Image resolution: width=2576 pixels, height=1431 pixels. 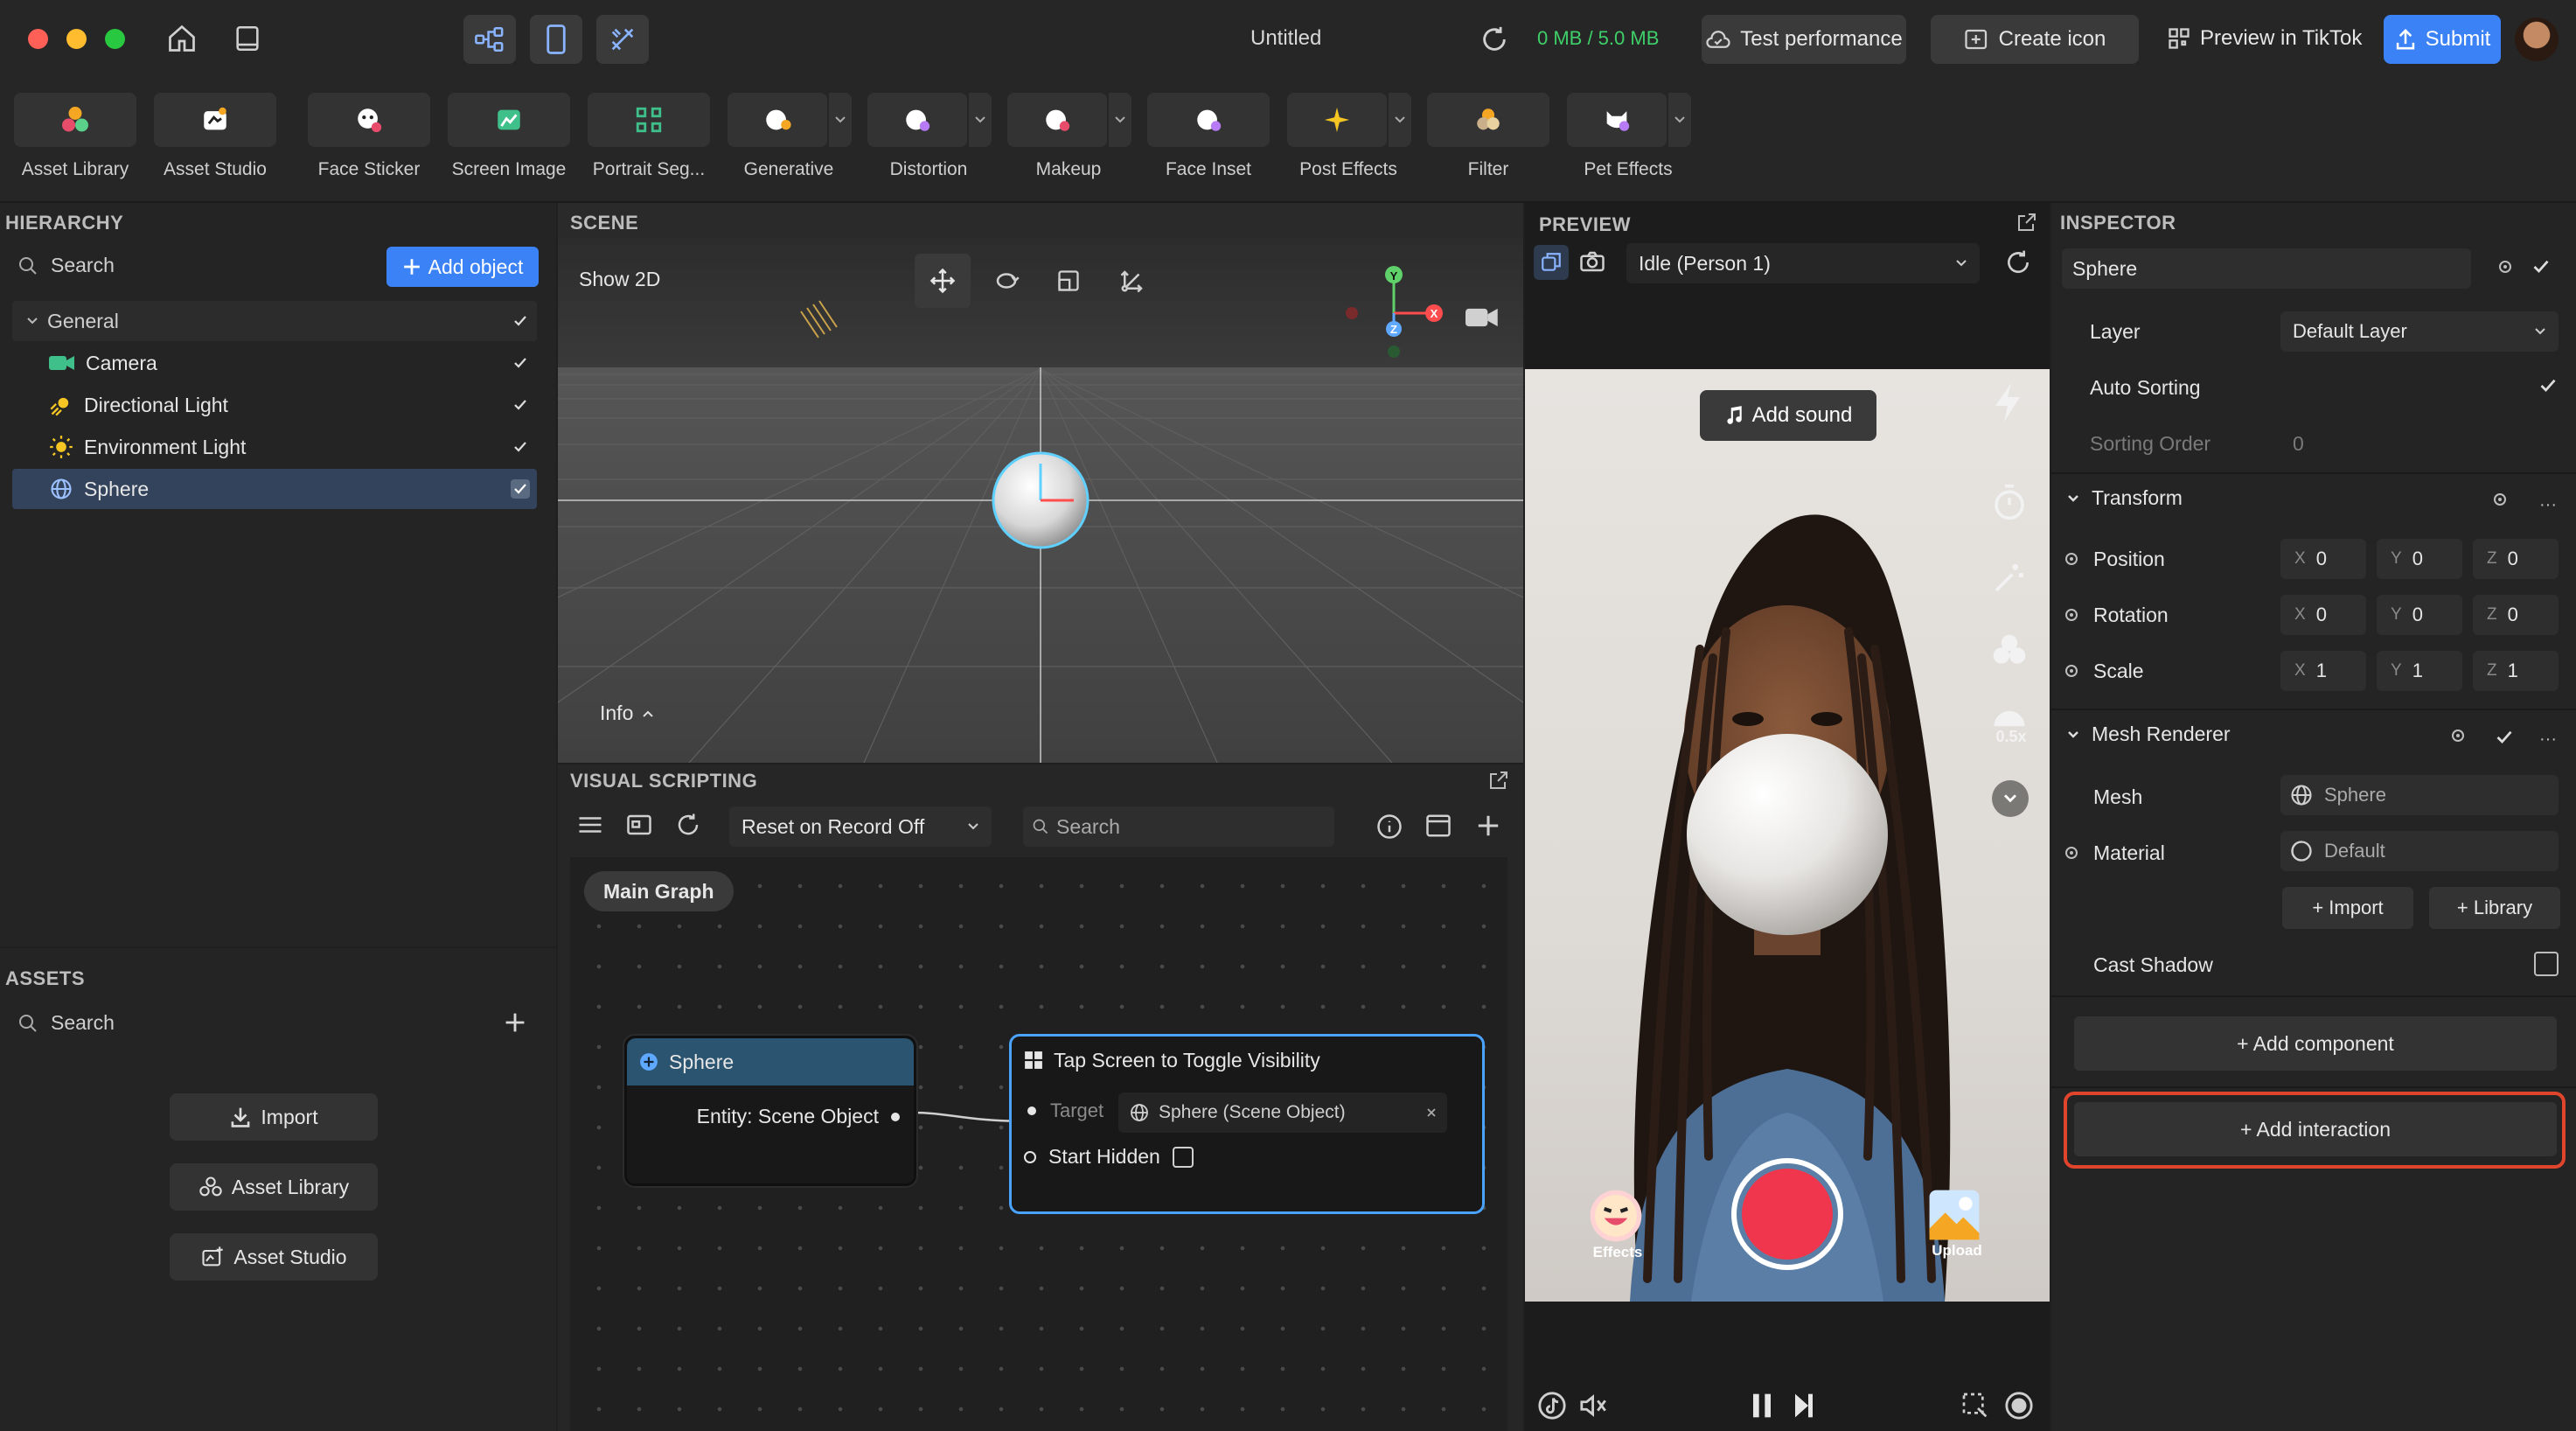 What do you see at coordinates (1183, 1157) in the screenshot?
I see `start-hidden-checkbox` at bounding box center [1183, 1157].